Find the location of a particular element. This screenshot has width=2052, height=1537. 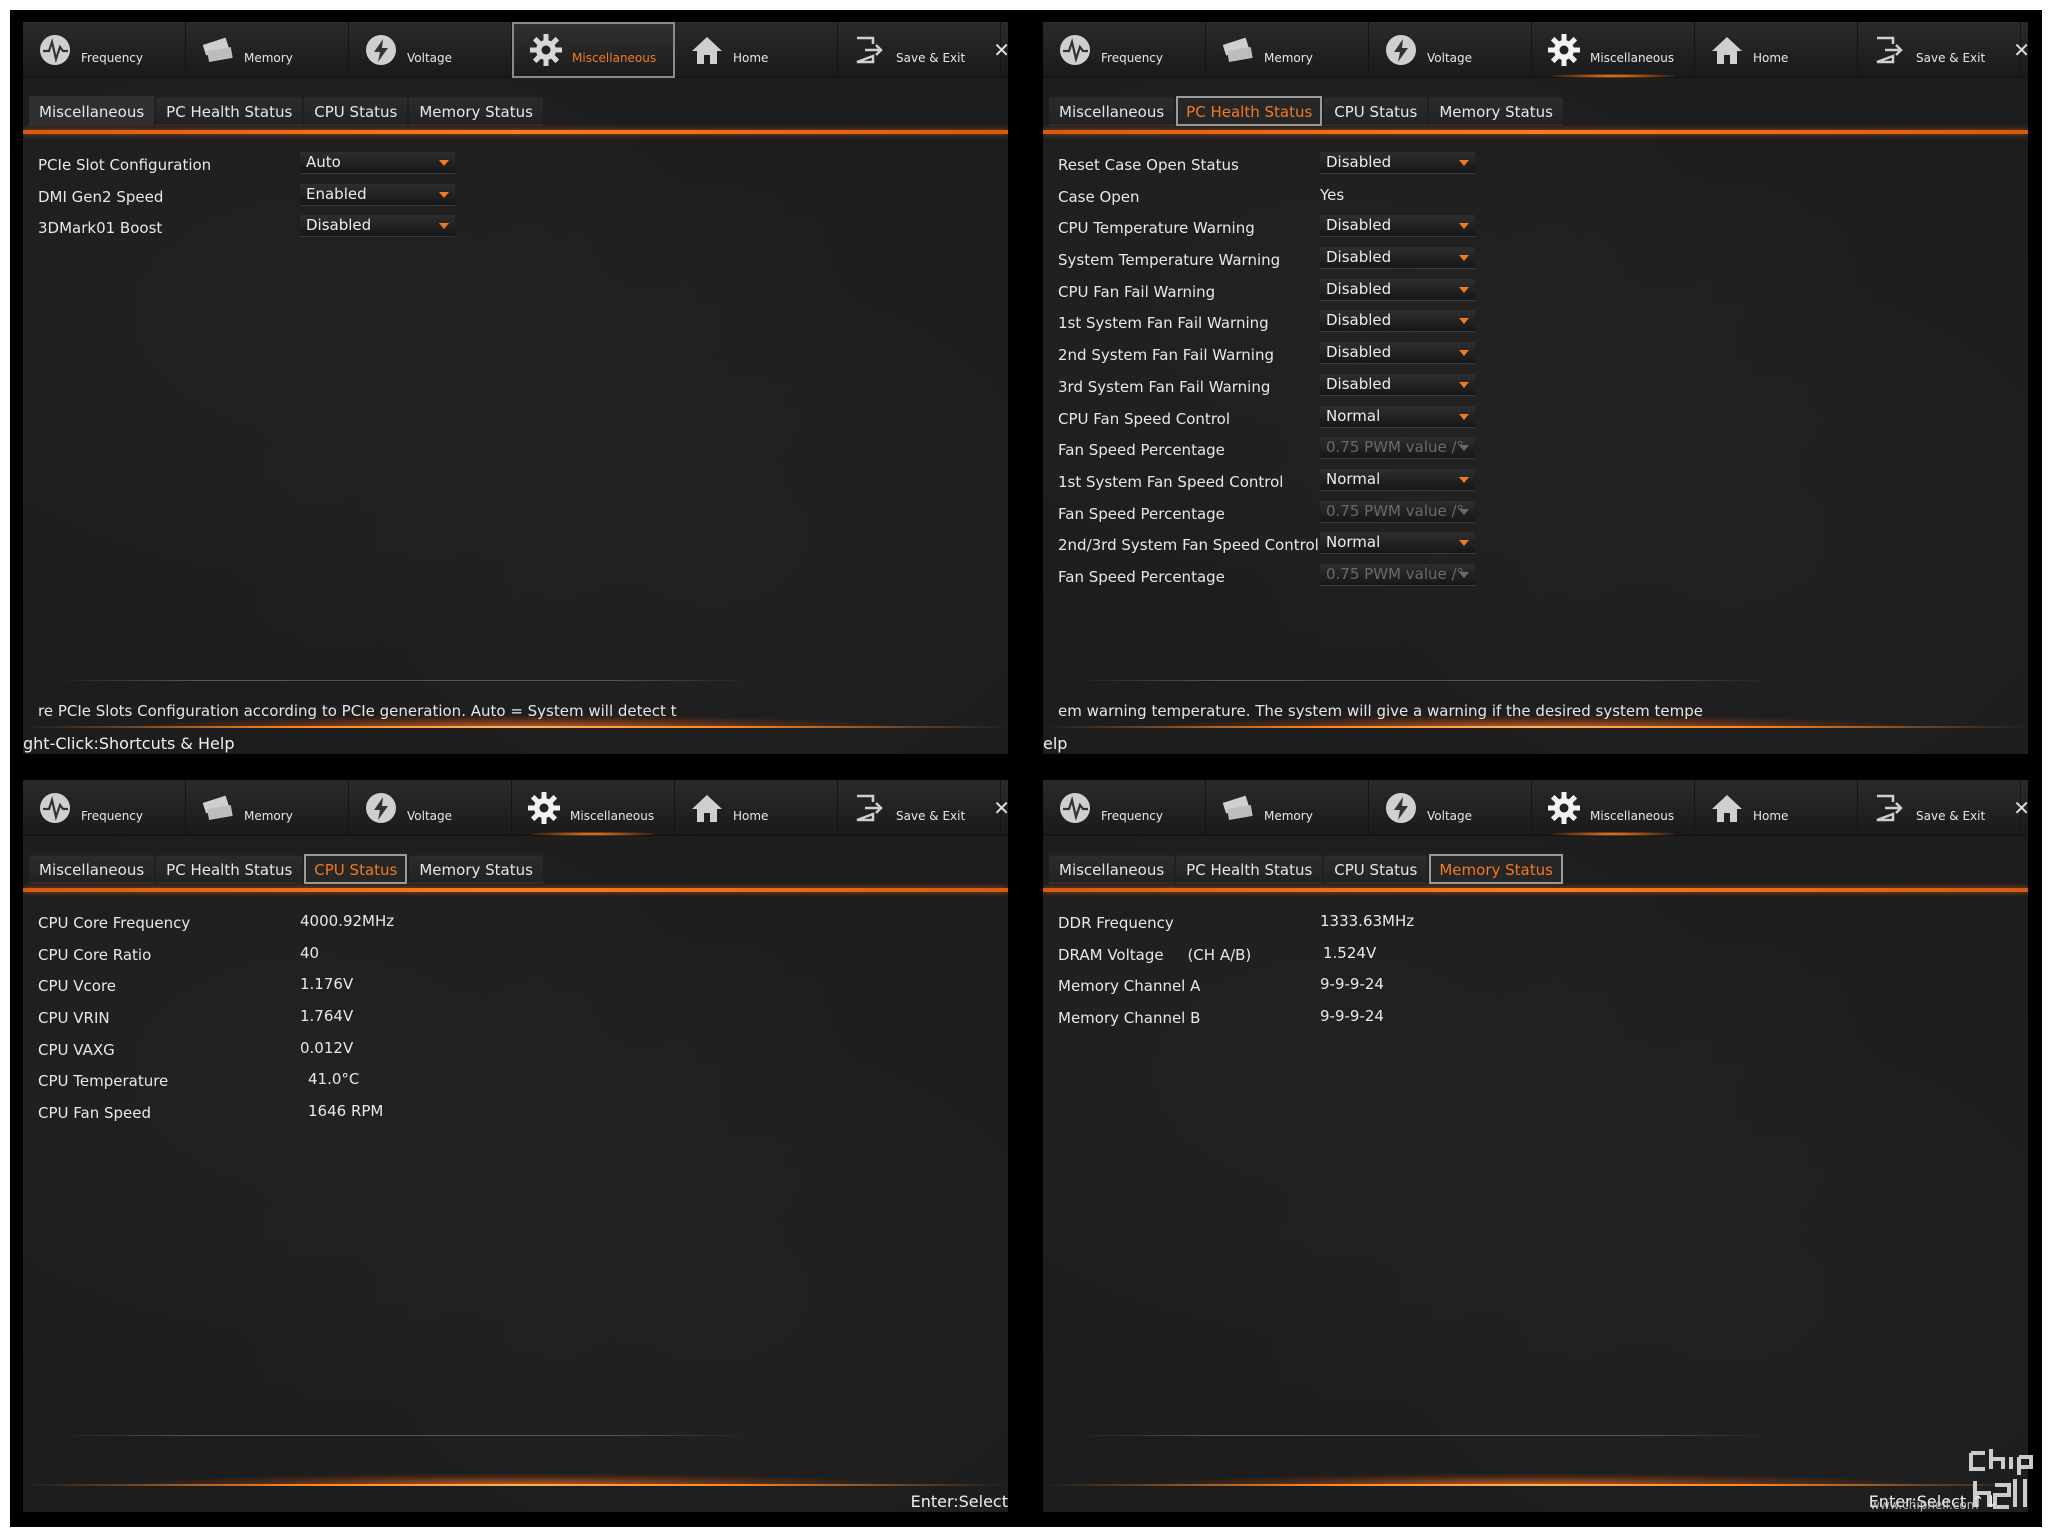

nav-label: Home is located at coordinates (751, 58).